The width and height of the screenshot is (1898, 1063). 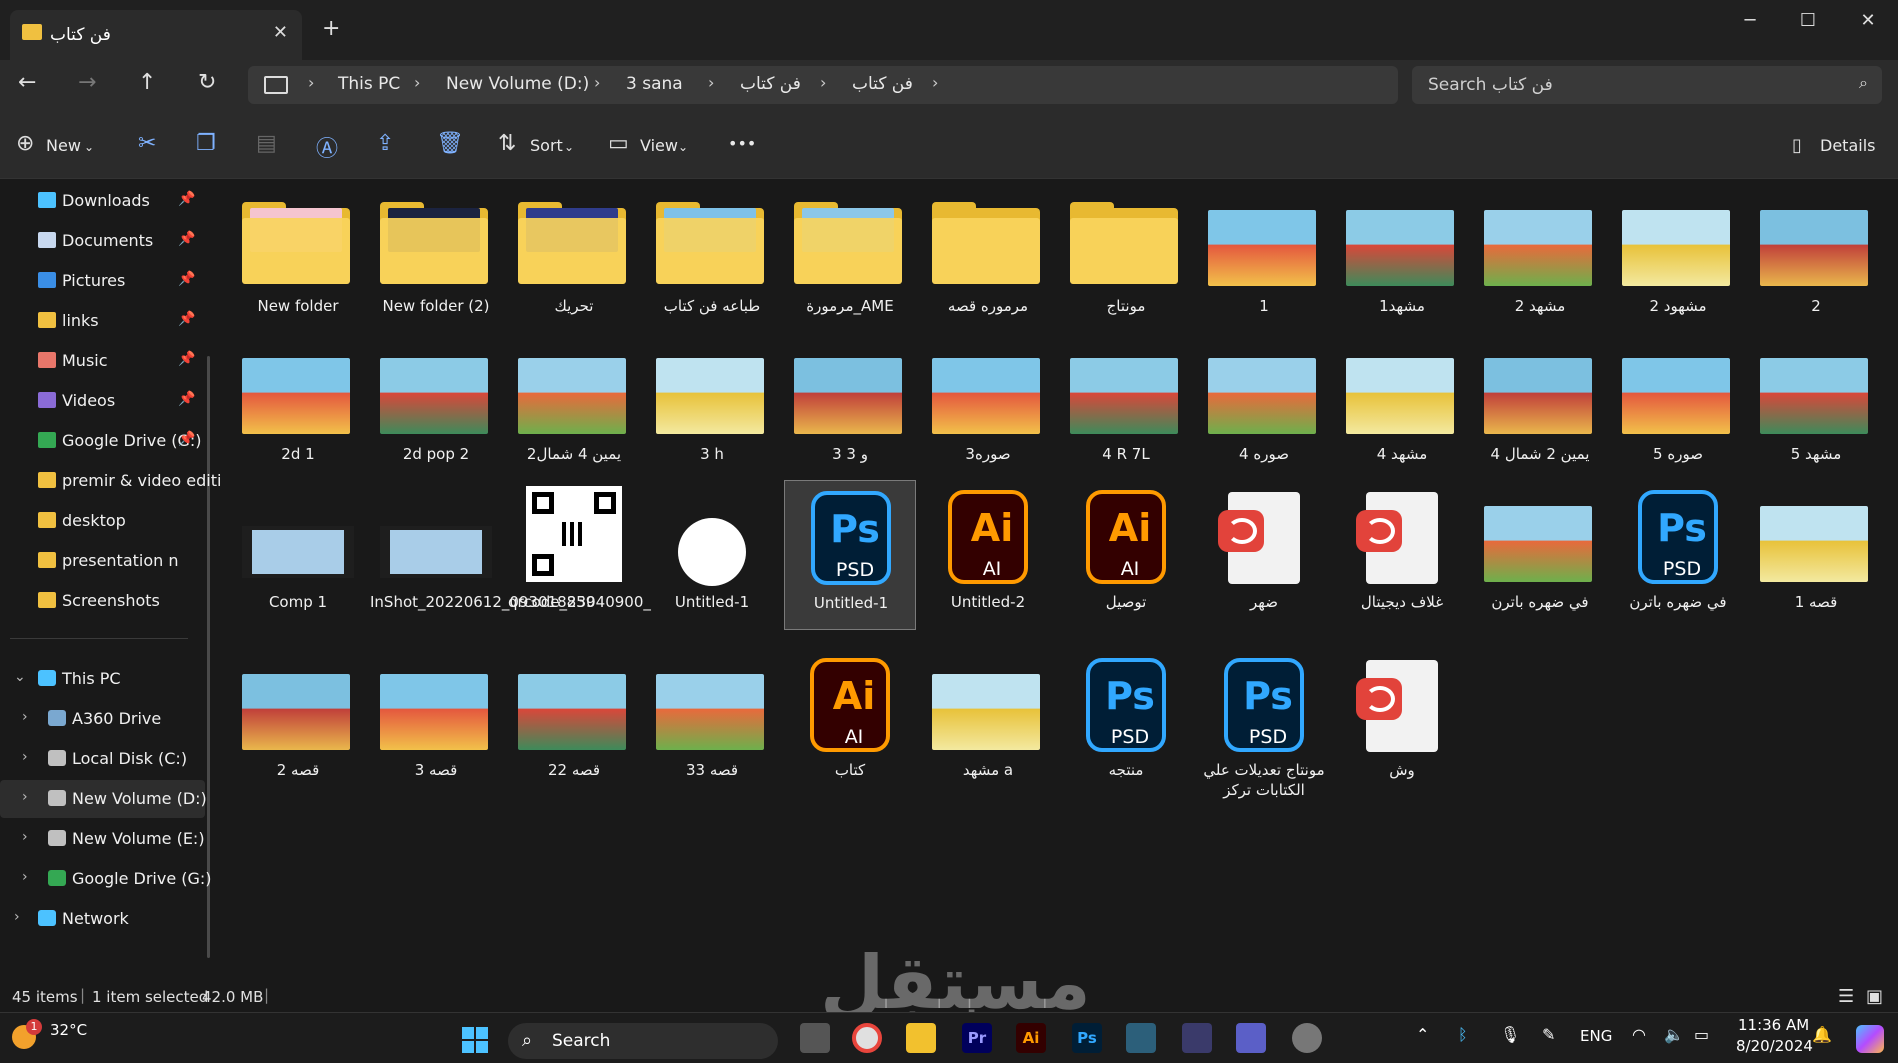 I want to click on tree-item-new-volume-e-: › New Volume (E:), so click(x=102, y=839).